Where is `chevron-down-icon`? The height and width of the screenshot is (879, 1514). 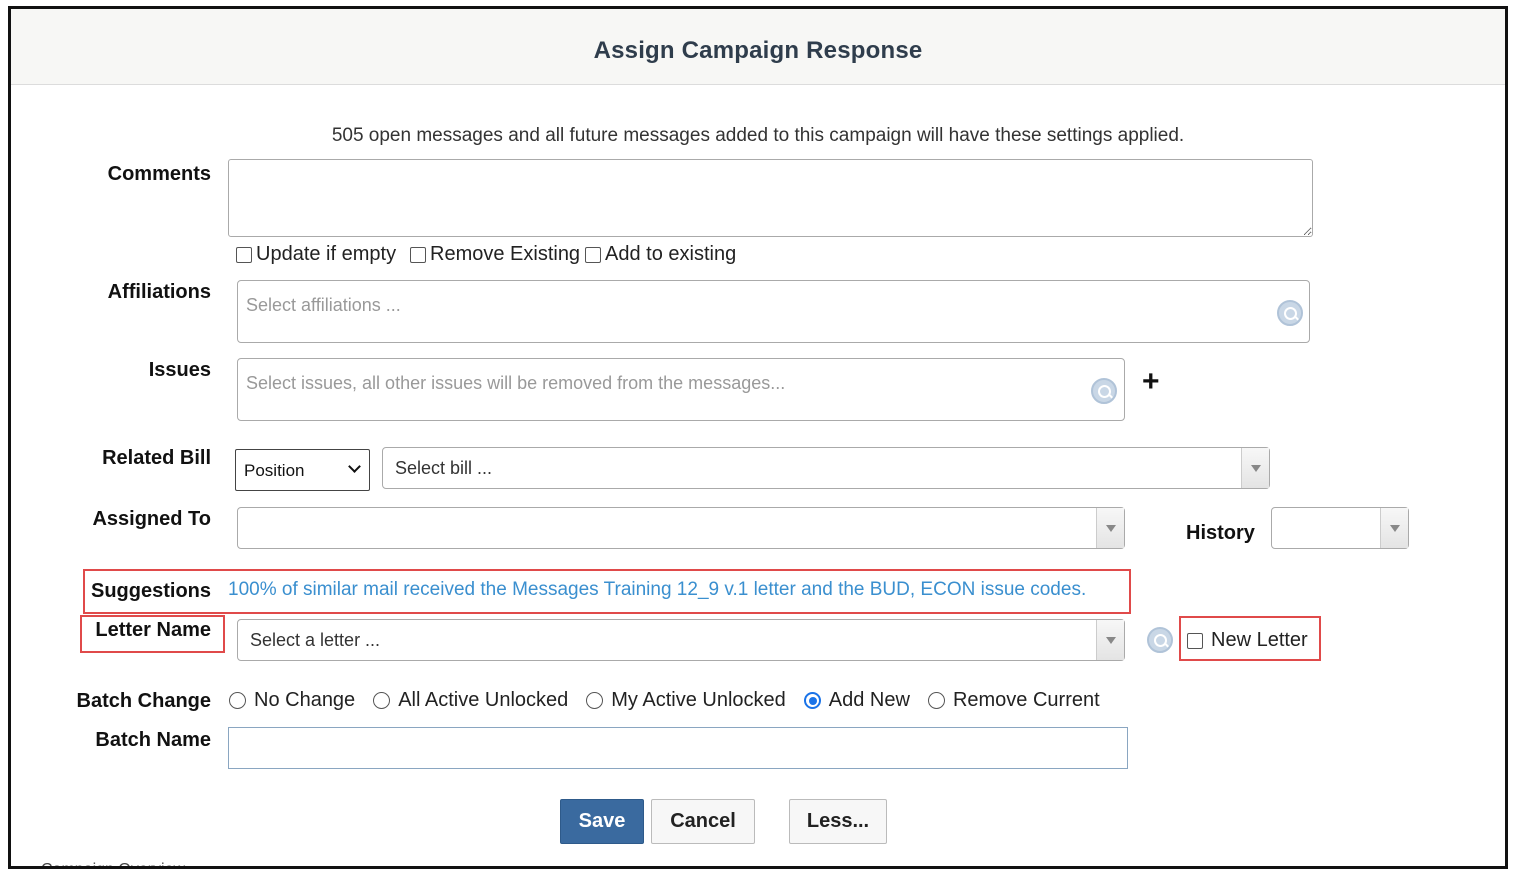 chevron-down-icon is located at coordinates (354, 466).